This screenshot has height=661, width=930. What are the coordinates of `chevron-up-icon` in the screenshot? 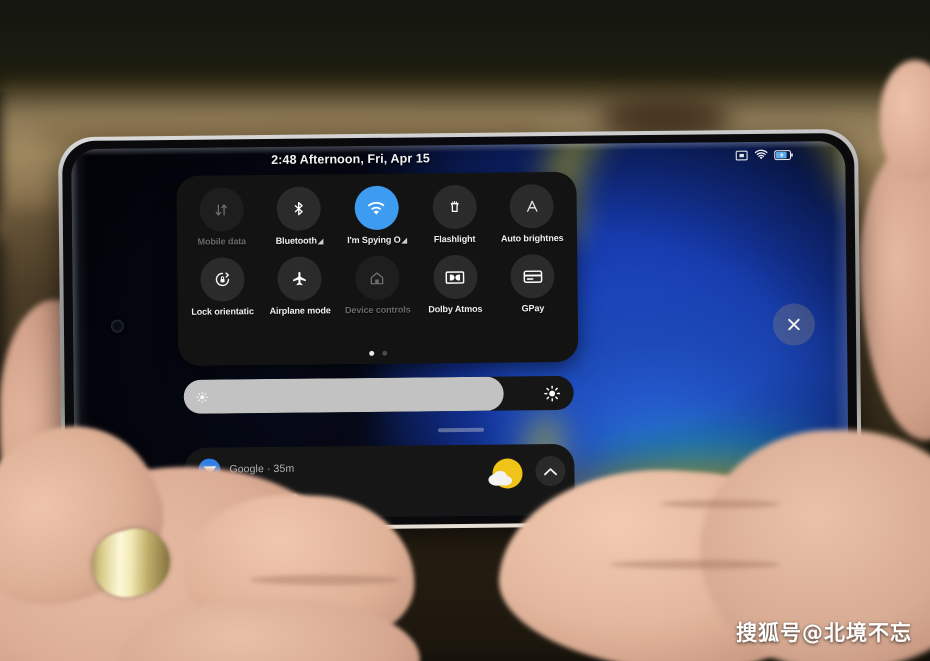 It's located at (550, 471).